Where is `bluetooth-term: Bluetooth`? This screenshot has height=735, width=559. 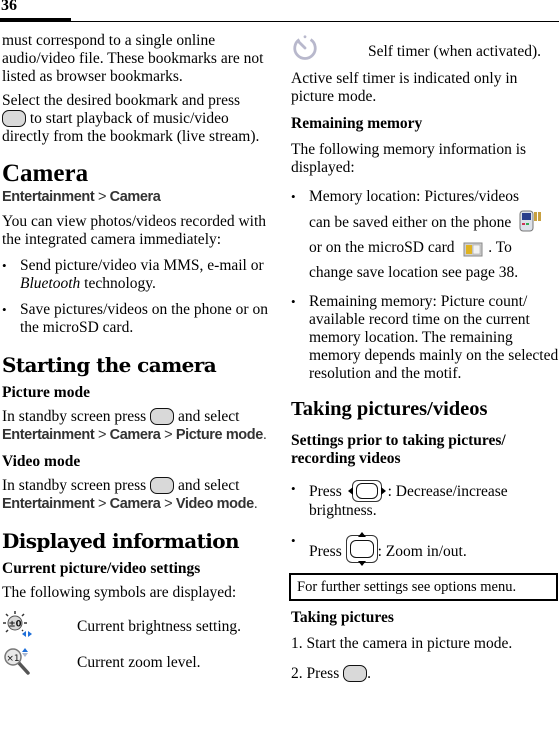
bluetooth-term: Bluetooth is located at coordinates (50, 283).